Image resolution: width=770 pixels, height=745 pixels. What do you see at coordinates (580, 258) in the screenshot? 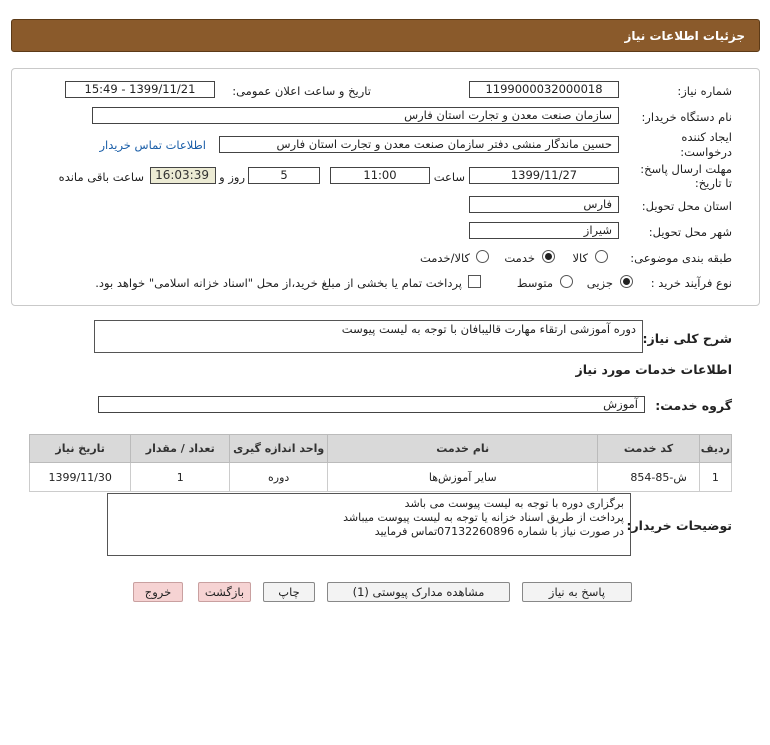
I see `category-option-goods: کالا` at bounding box center [580, 258].